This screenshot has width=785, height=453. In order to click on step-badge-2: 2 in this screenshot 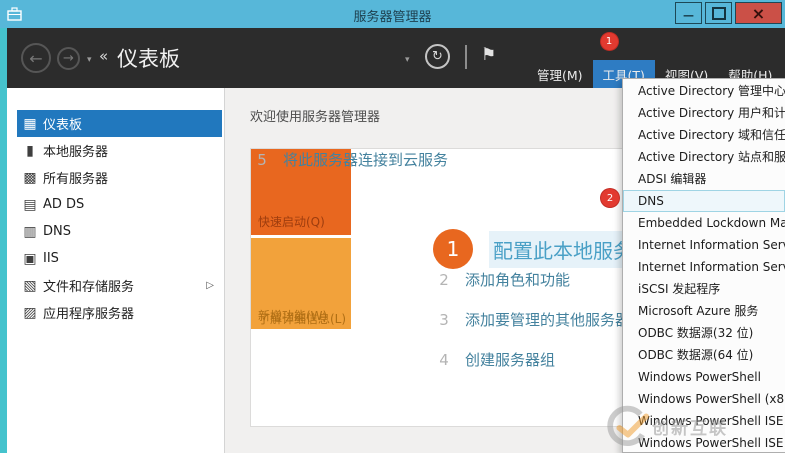, I will do `click(610, 198)`.